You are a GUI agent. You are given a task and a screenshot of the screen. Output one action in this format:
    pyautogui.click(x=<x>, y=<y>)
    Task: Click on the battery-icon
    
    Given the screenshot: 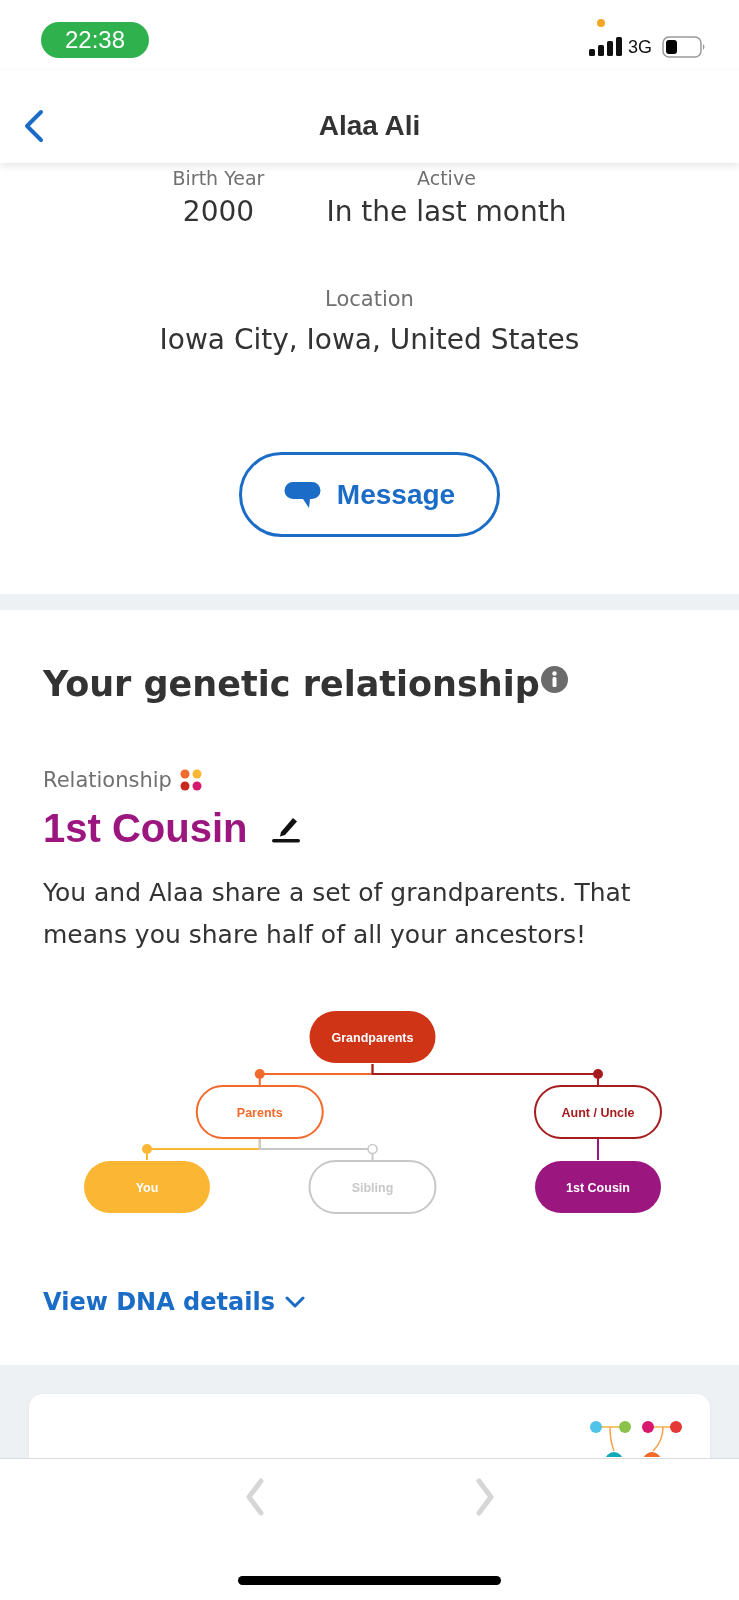 What is the action you would take?
    pyautogui.click(x=684, y=46)
    